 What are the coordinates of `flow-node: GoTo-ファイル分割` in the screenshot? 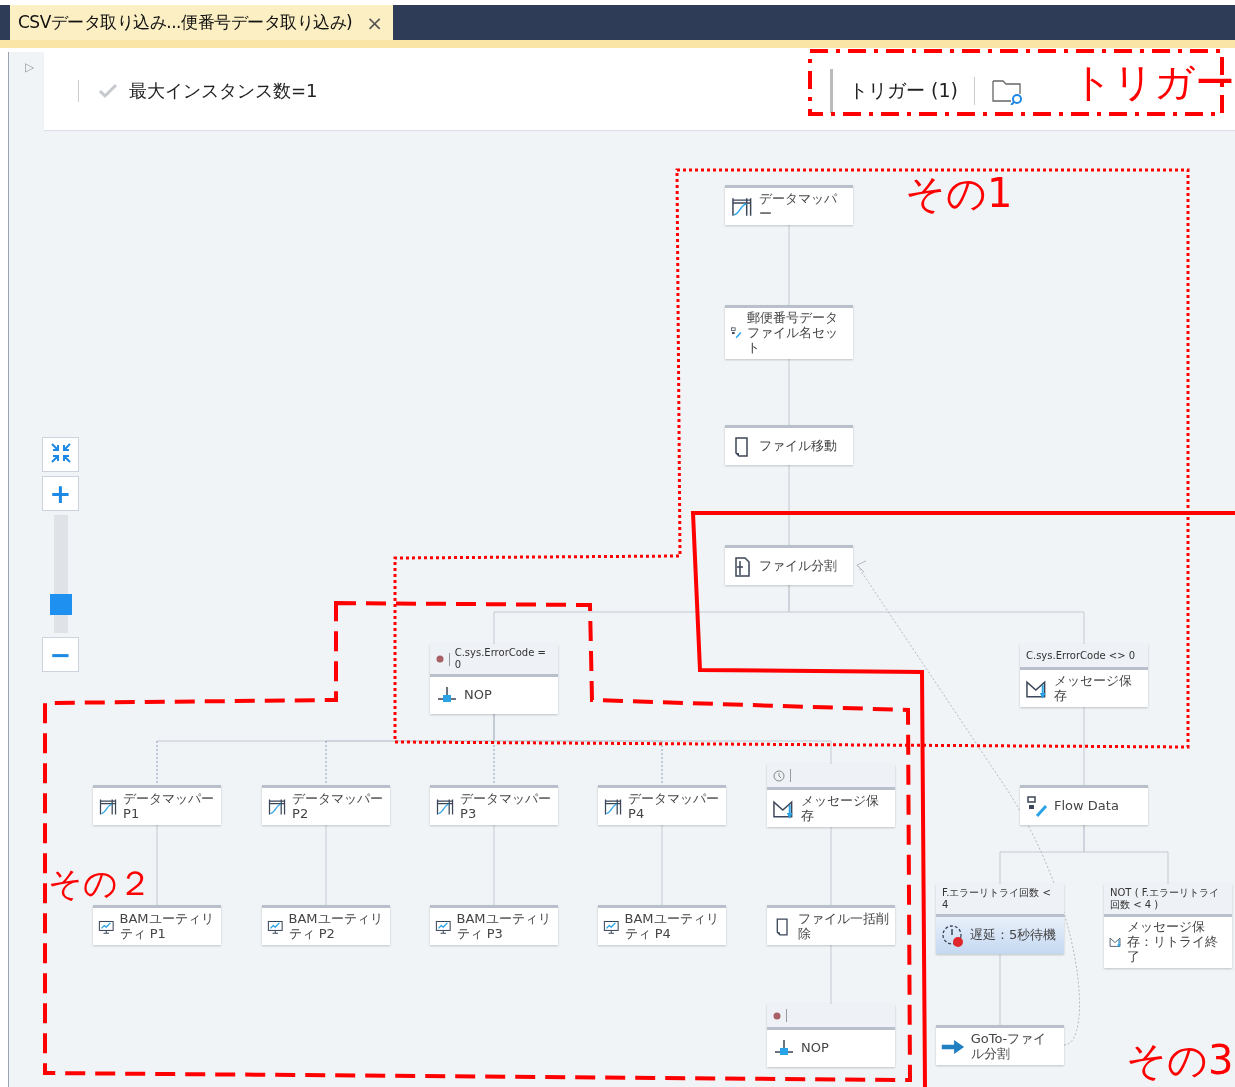 It's located at (1000, 1045).